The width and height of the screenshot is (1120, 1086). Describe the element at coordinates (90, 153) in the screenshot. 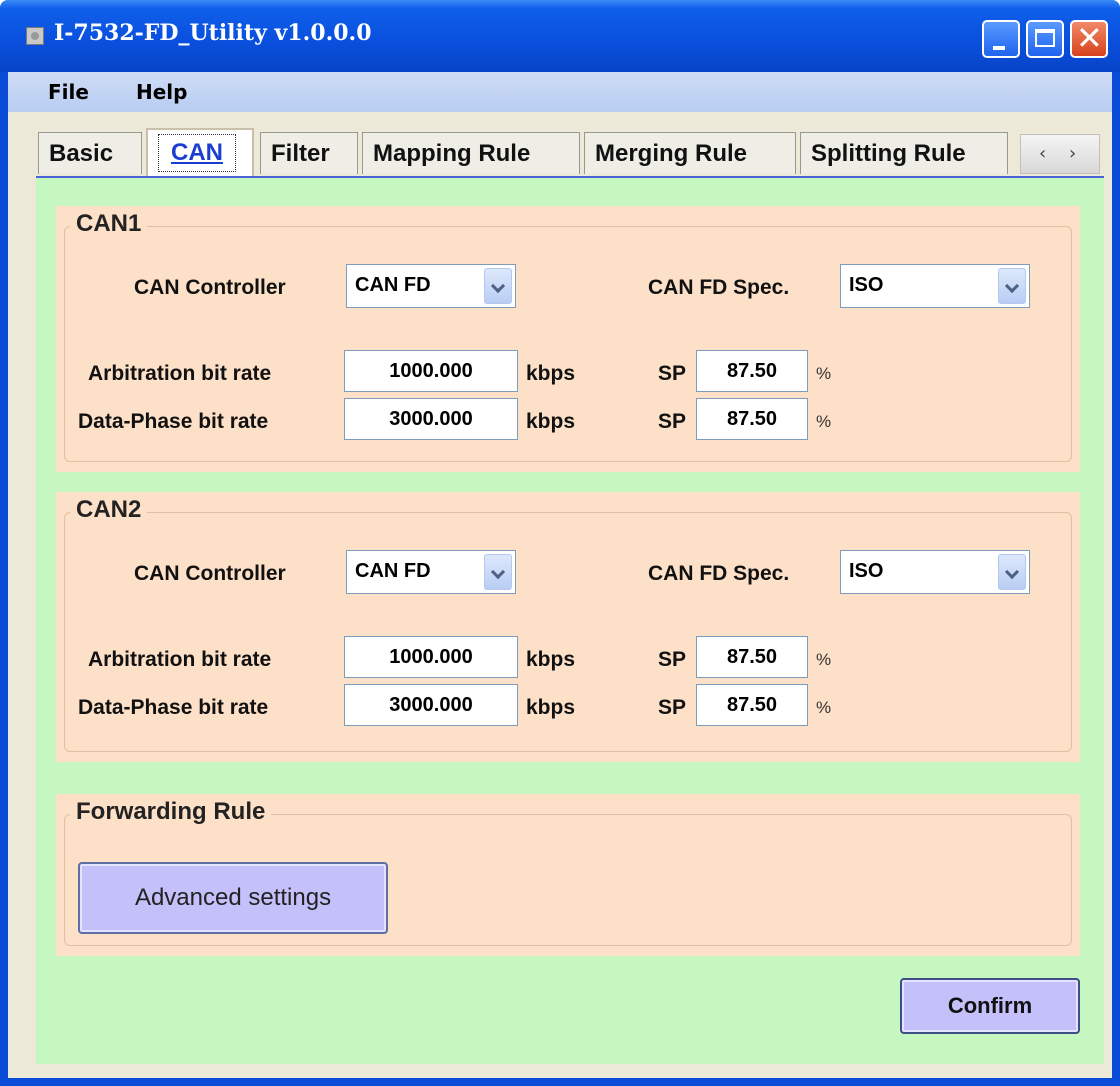

I see `tab-basic: Basic` at that location.